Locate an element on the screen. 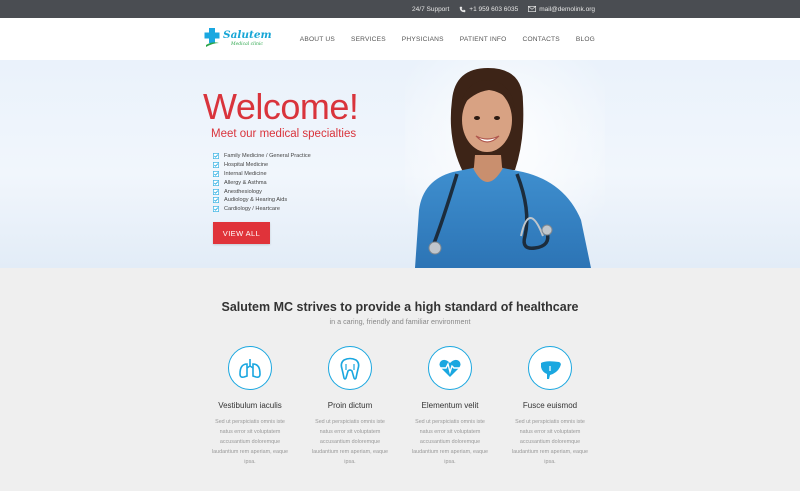 The image size is (800, 500). site-logo: Salutem Medical clinic is located at coordinates (238, 37).